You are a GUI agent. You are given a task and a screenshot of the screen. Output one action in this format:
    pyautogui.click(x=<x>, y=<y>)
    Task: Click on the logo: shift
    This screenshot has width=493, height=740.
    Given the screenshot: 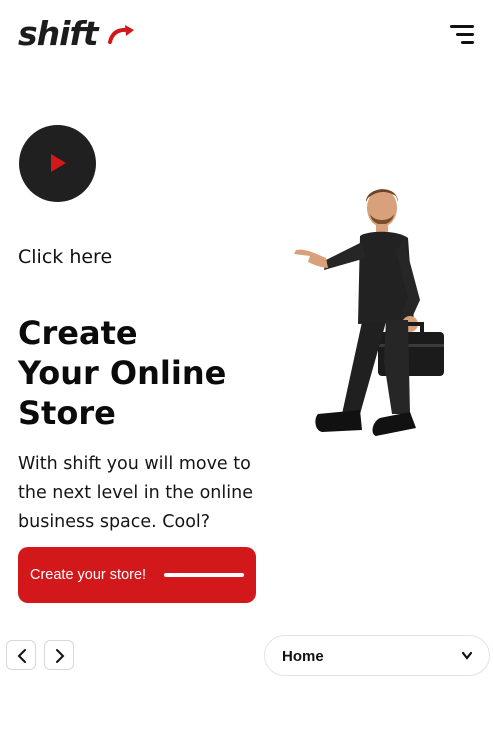 What is the action you would take?
    pyautogui.click(x=76, y=34)
    